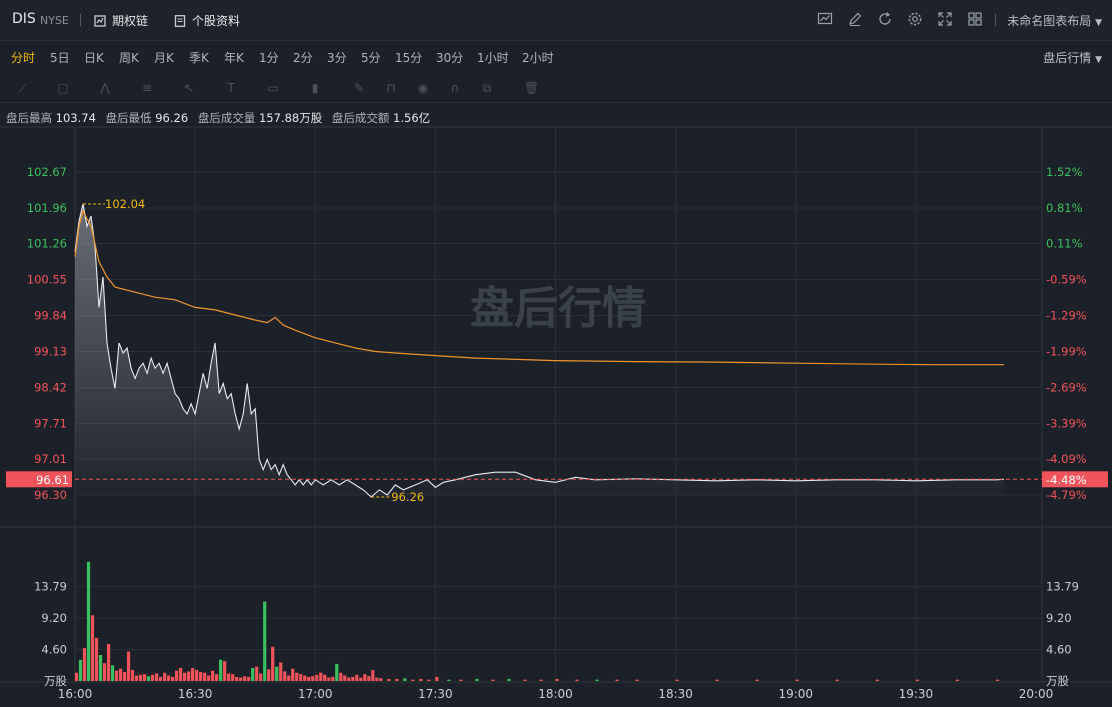 The height and width of the screenshot is (707, 1112). I want to click on arrow-tool-icon: ↖, so click(189, 88).